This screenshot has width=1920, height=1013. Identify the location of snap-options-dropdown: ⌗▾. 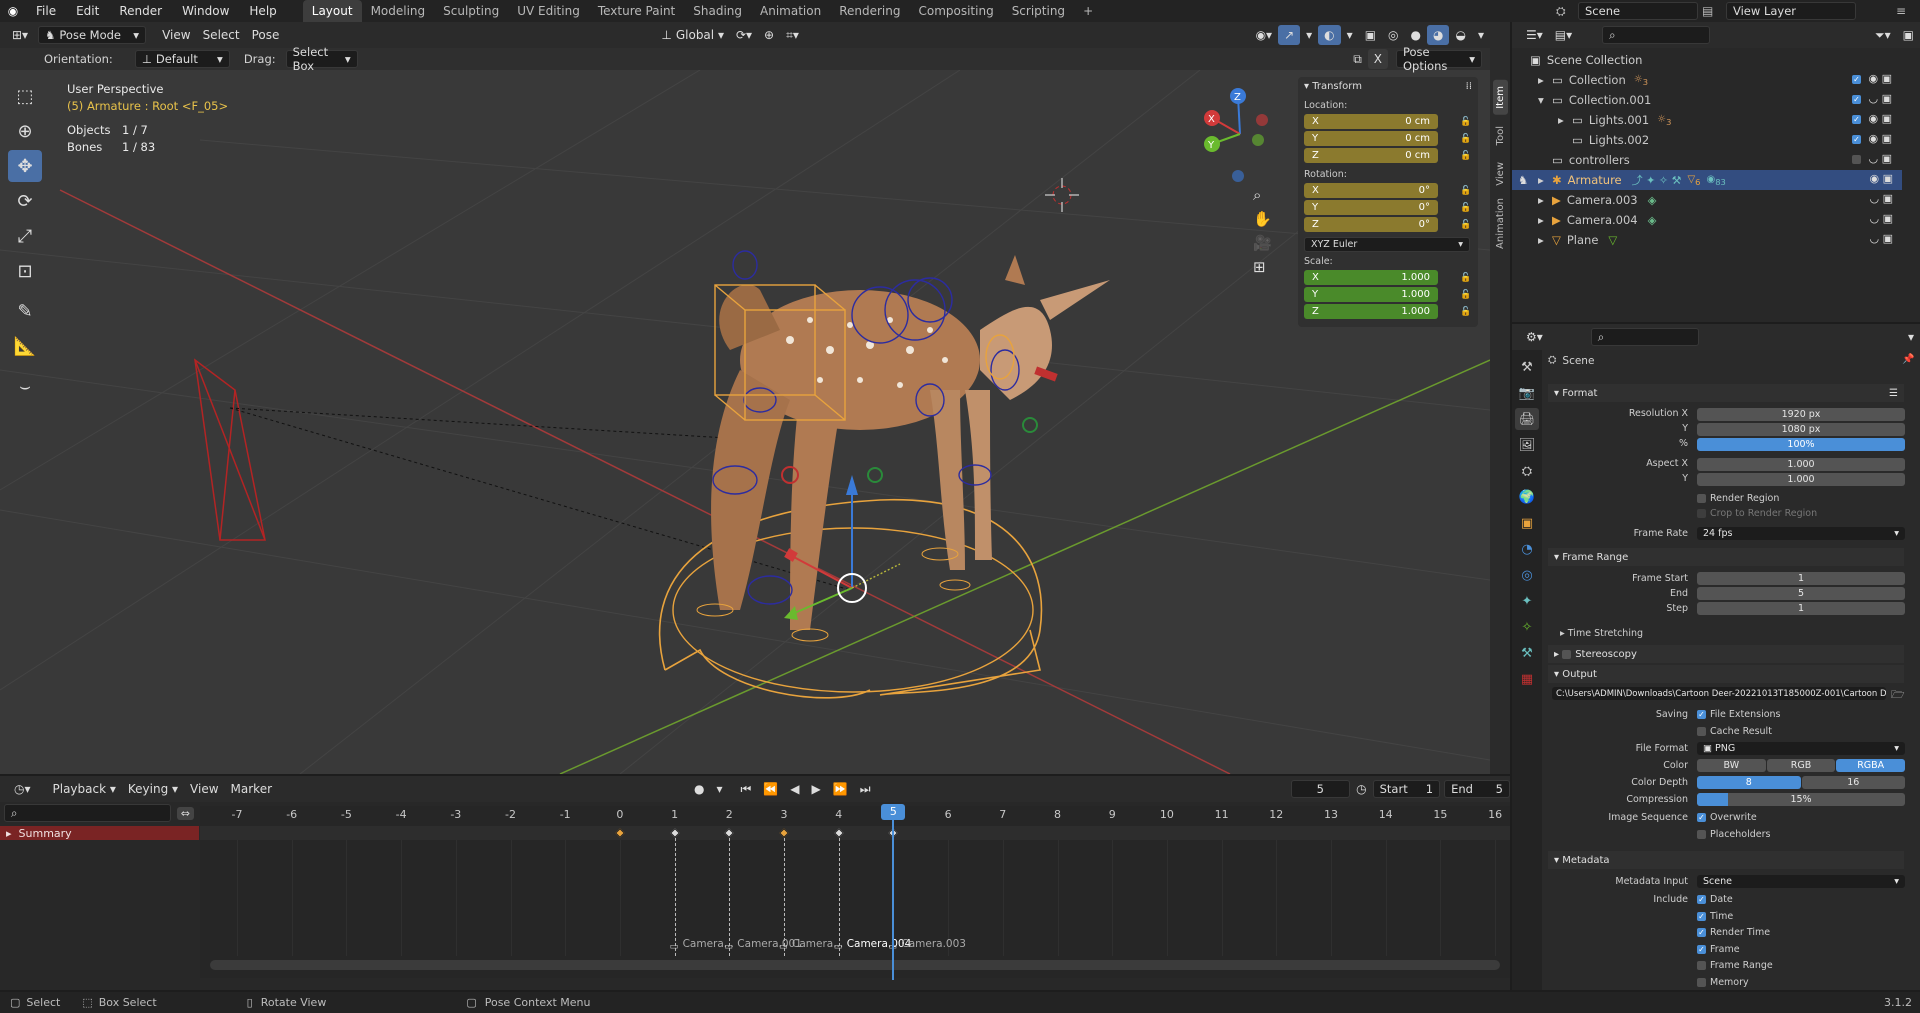
(792, 35).